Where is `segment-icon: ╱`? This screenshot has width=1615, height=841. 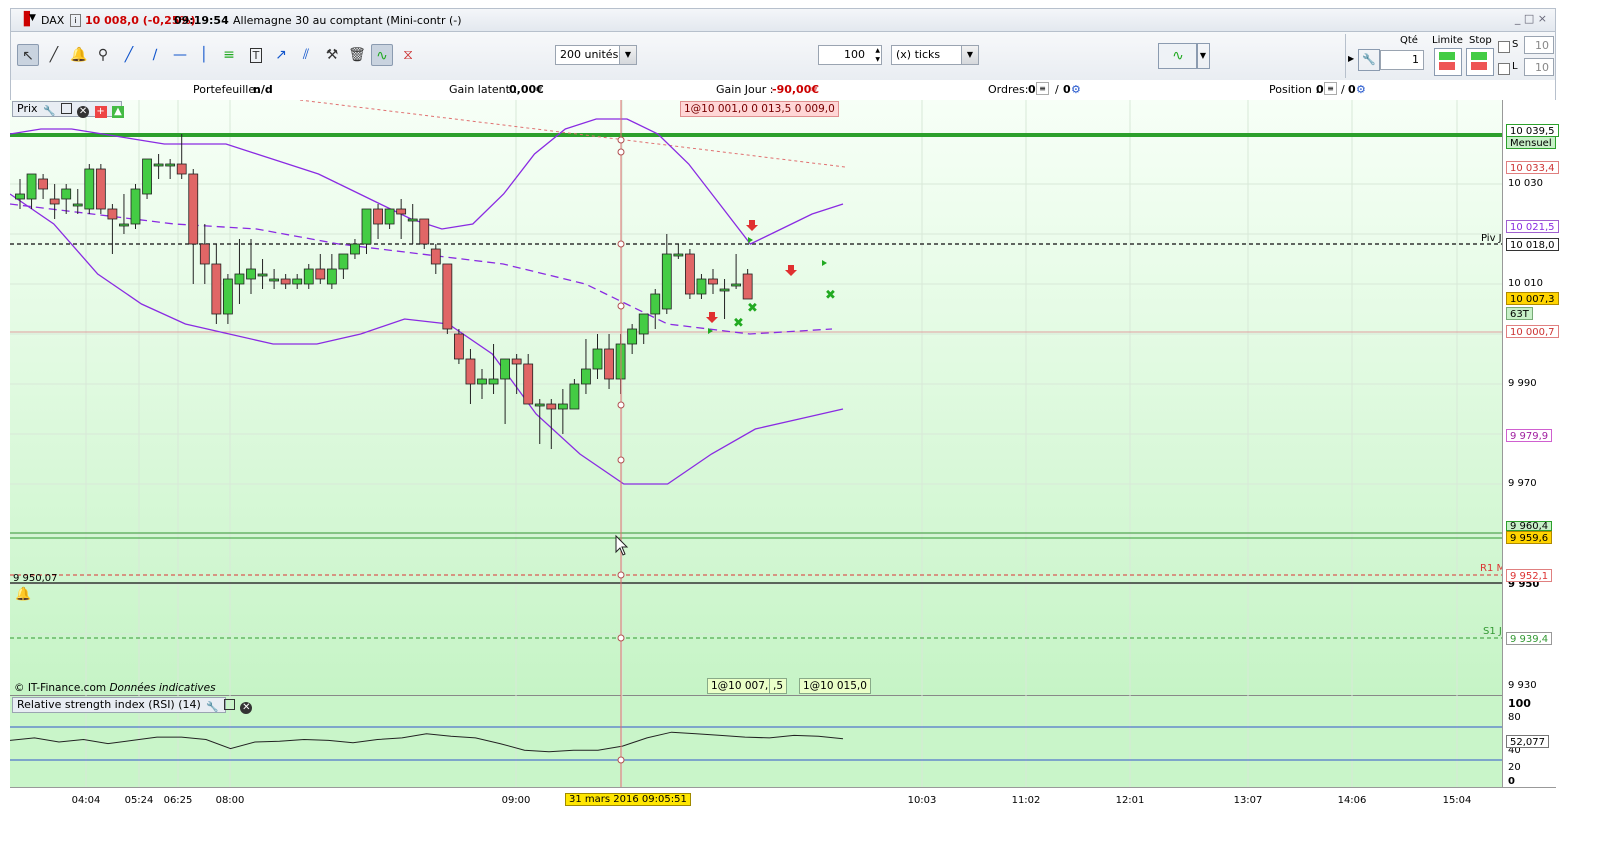 segment-icon: ╱ is located at coordinates (129, 55).